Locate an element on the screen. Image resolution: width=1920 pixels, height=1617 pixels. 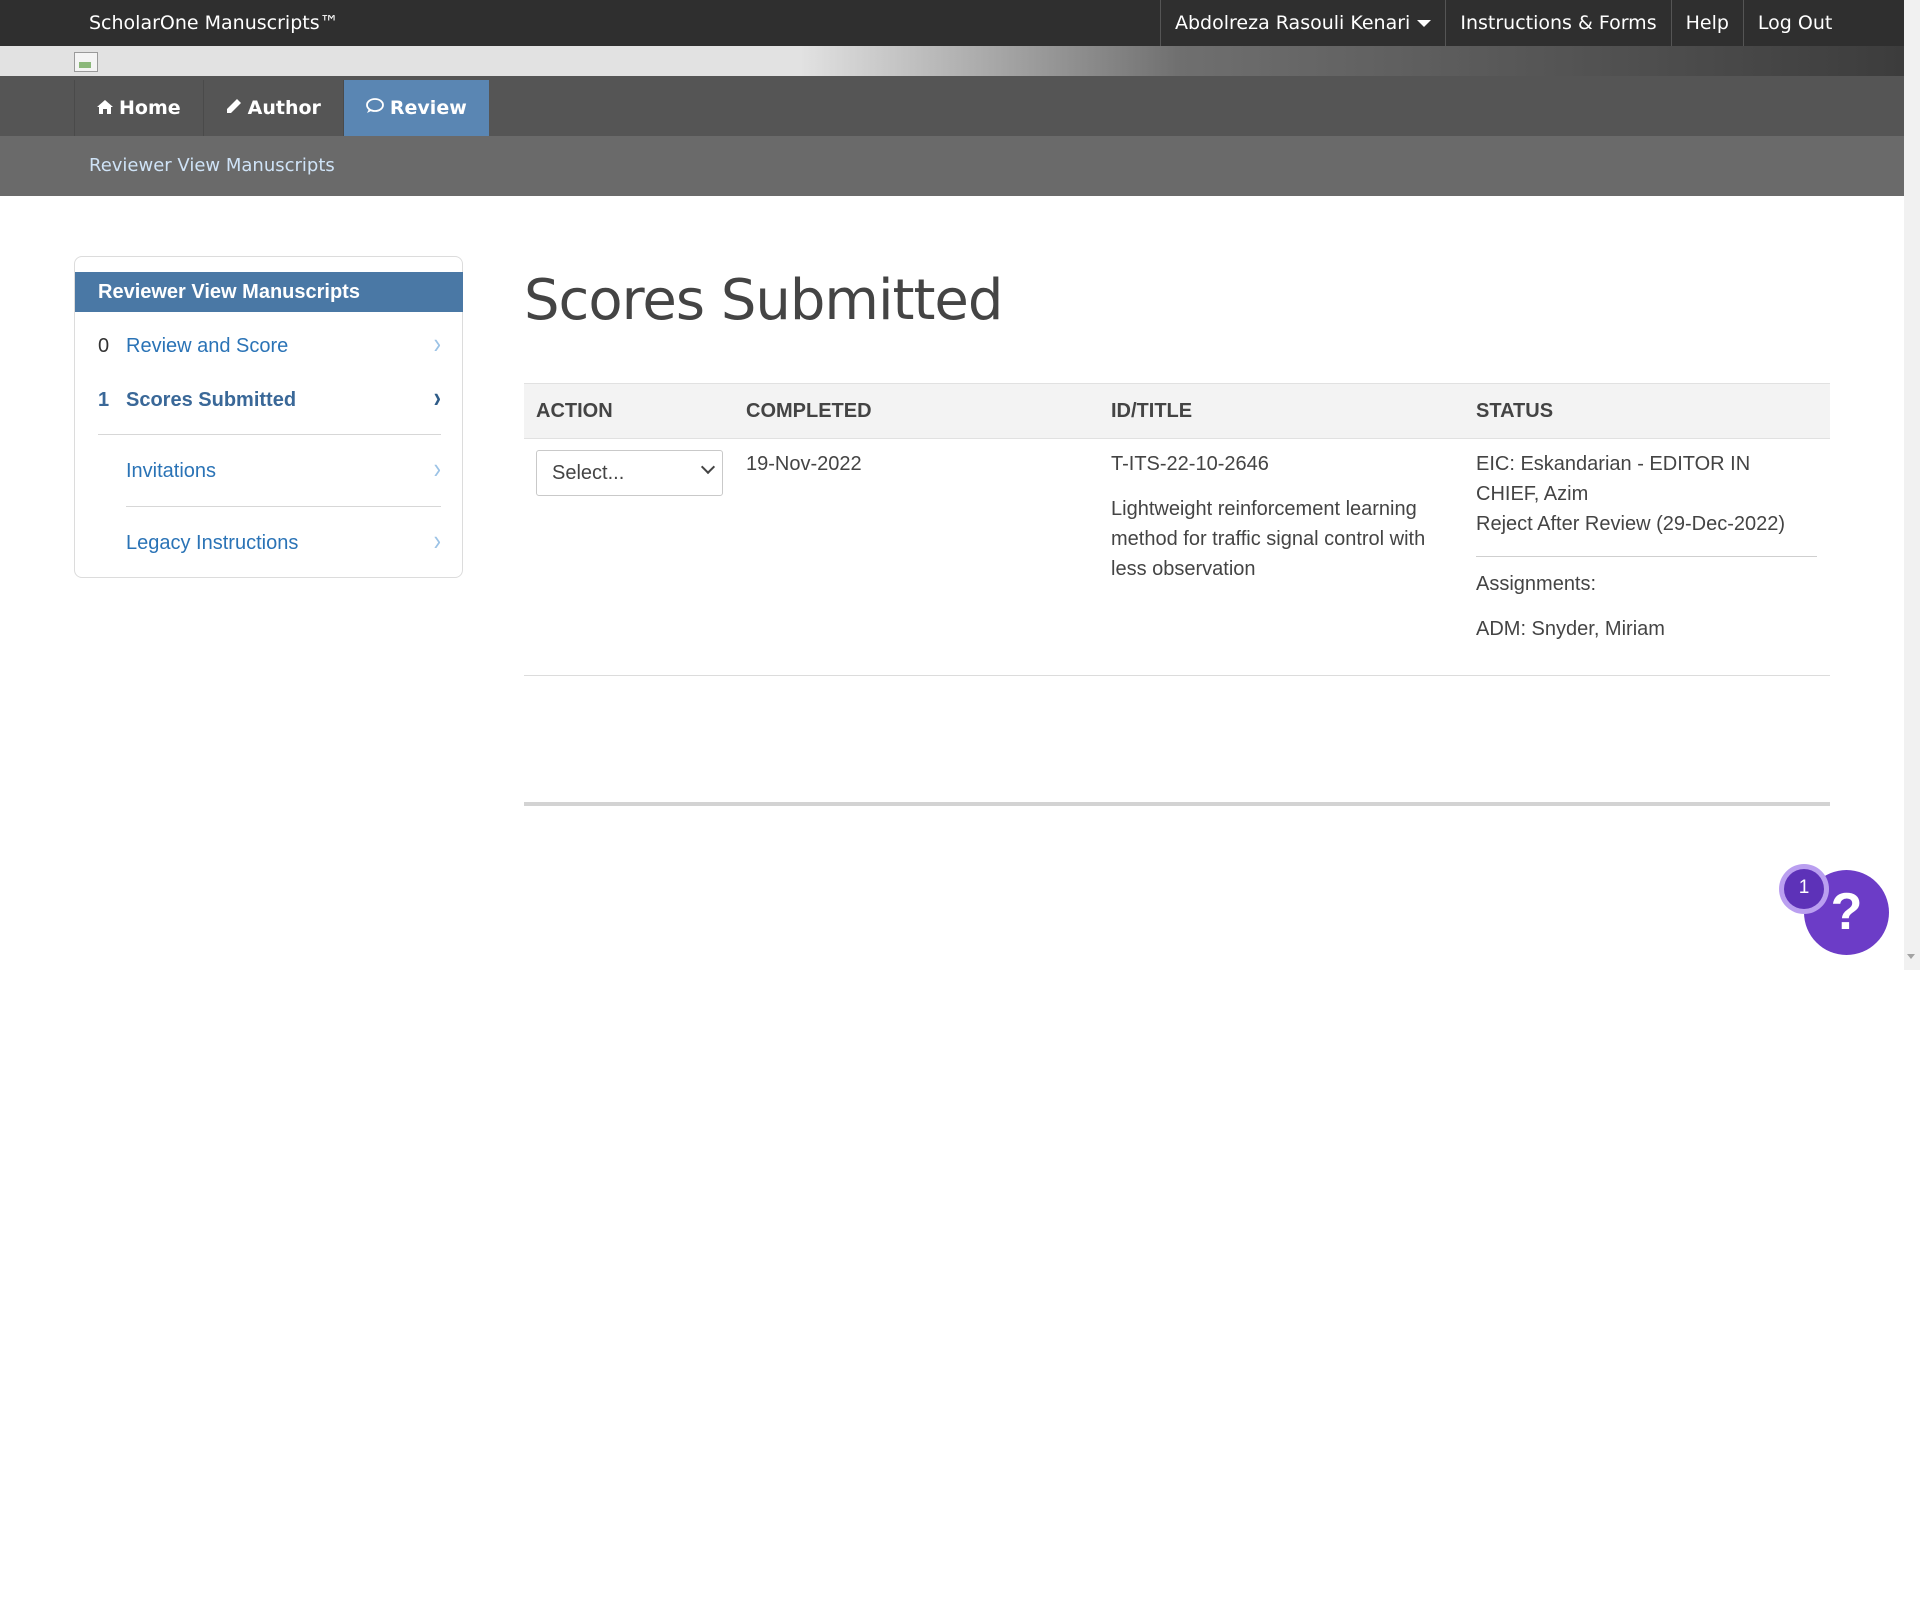
status-line: CHIEF, Azim is located at coordinates (1532, 494).